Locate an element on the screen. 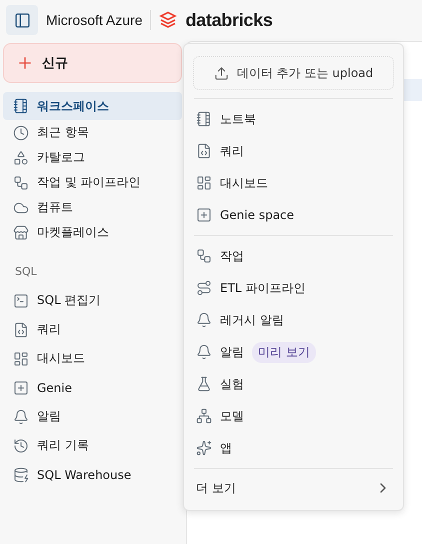 This screenshot has width=422, height=544. sidebar-icon is located at coordinates (22, 20).